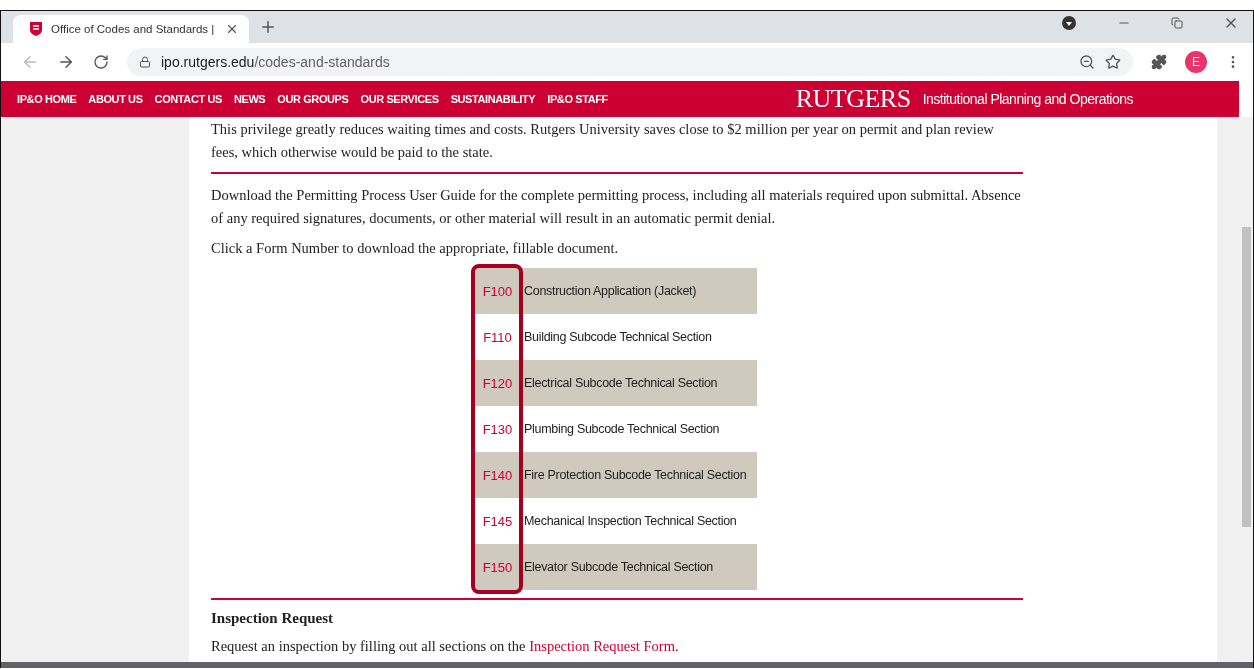  I want to click on form-number-link: F130, so click(497, 429).